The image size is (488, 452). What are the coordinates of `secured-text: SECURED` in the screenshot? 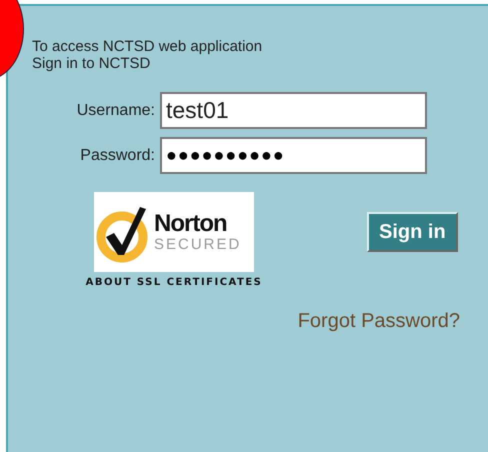 It's located at (198, 245).